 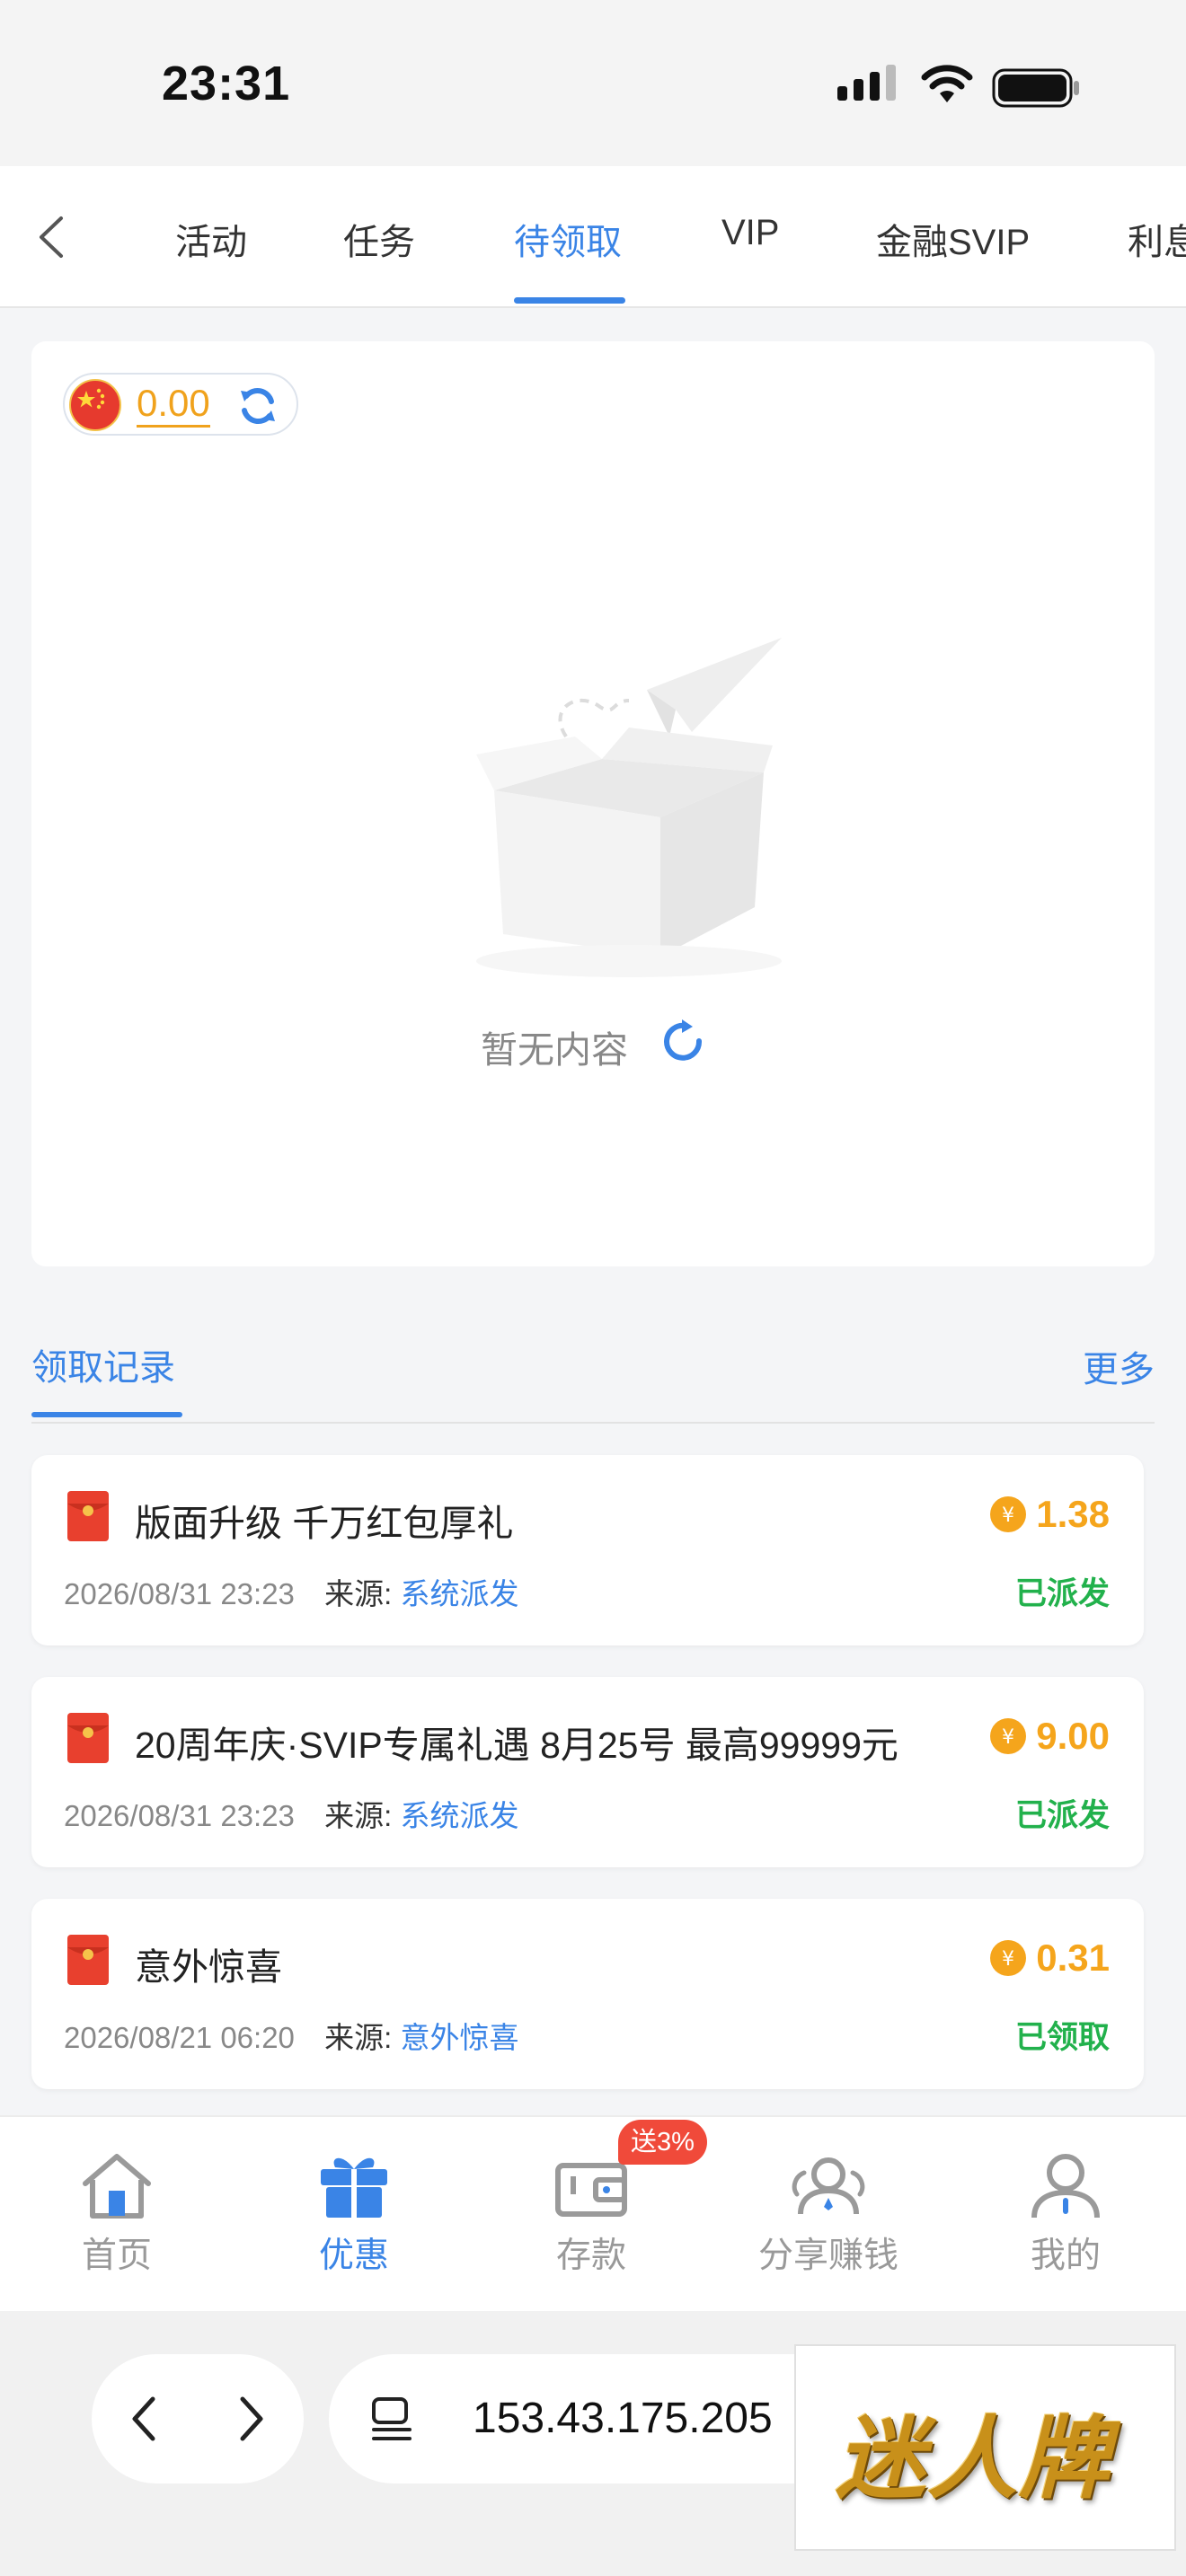 I want to click on claim-records-title: 领取记录, so click(x=103, y=1364).